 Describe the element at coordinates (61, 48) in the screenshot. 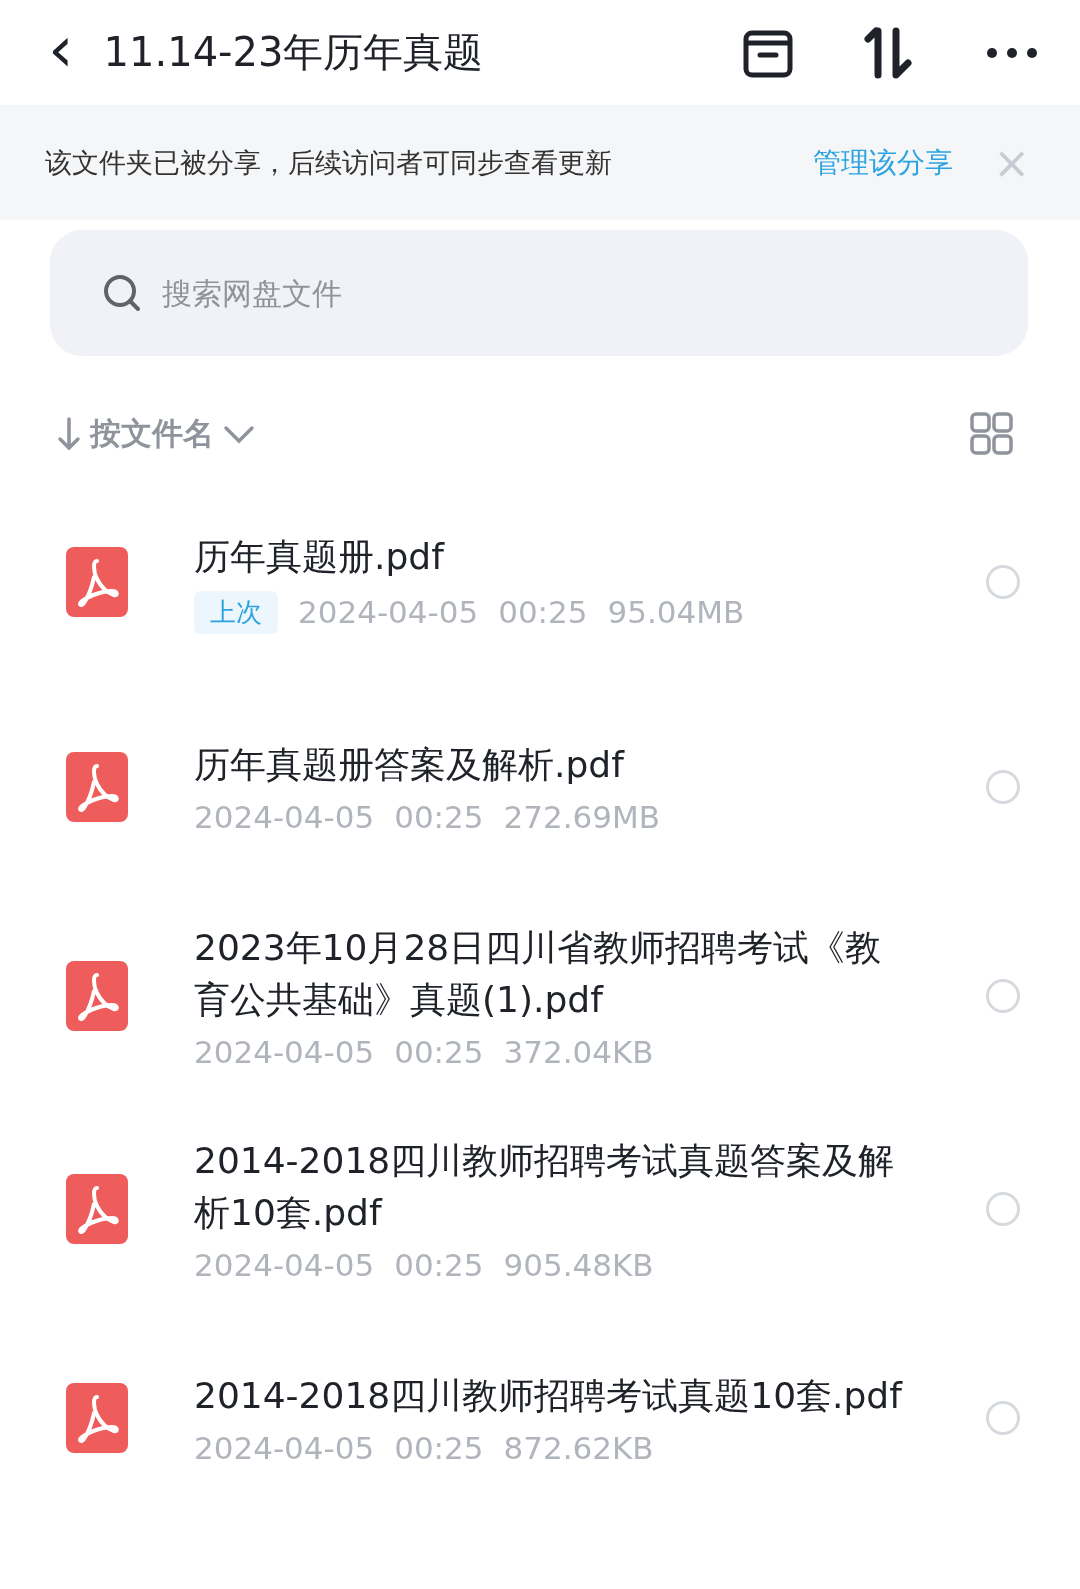

I see `back-button: ‹` at that location.